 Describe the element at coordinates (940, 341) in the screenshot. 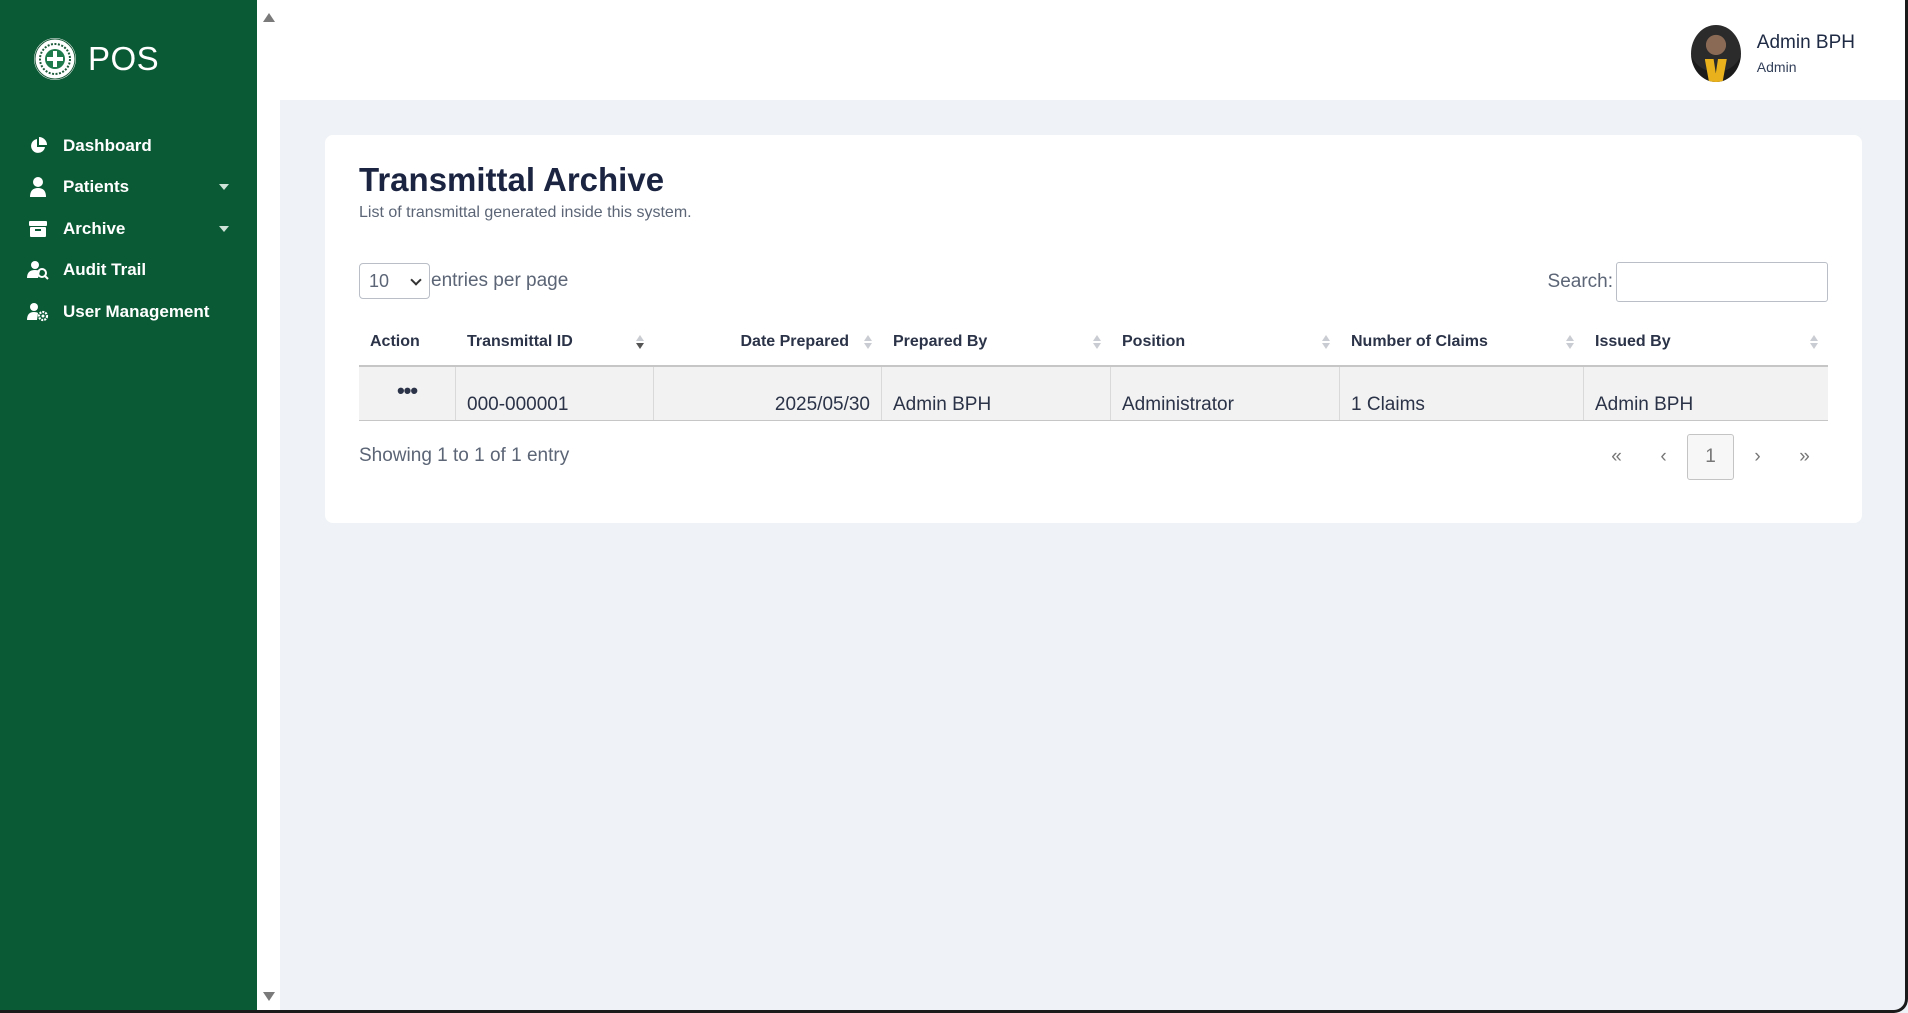

I see `column-header-label: Prepared By` at that location.